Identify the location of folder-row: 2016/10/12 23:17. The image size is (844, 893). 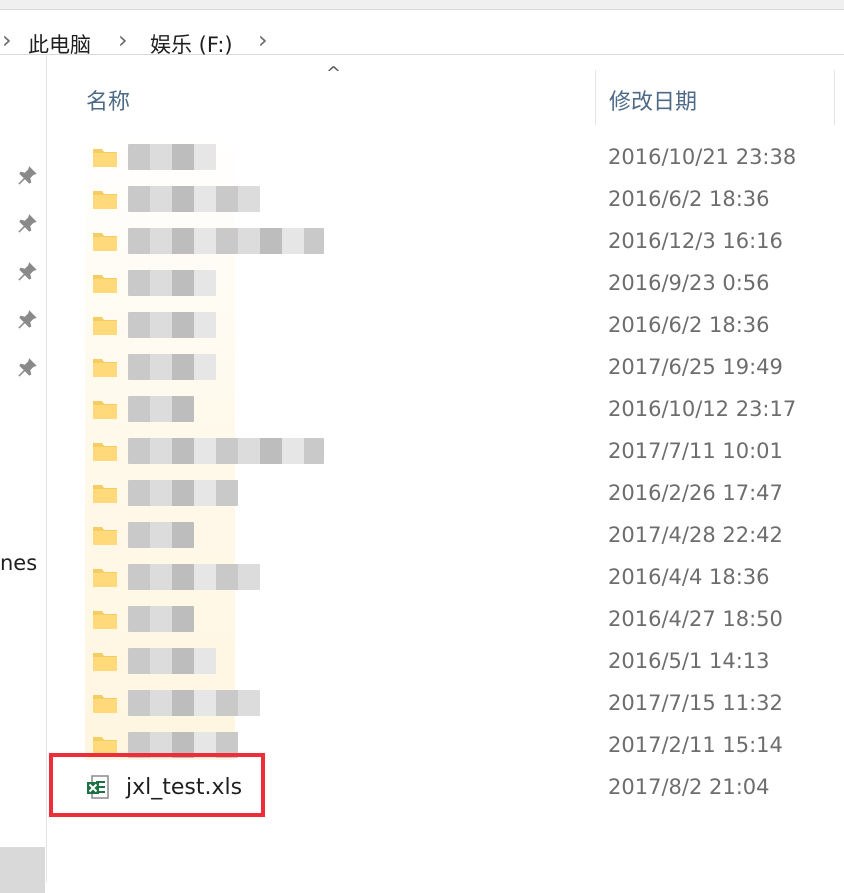
(454, 409).